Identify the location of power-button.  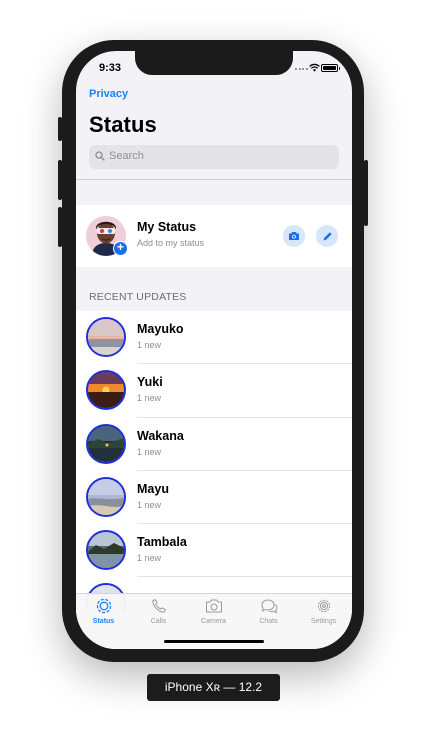
(366, 193).